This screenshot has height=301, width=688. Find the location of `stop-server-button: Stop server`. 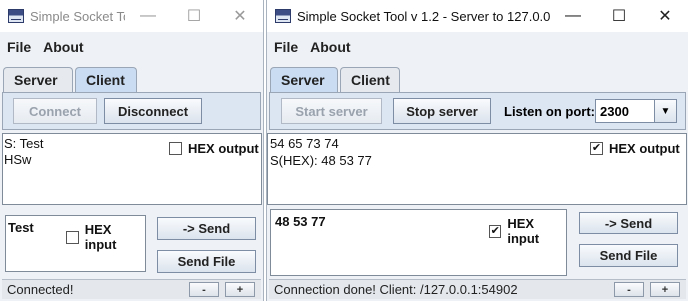

stop-server-button: Stop server is located at coordinates (442, 111).